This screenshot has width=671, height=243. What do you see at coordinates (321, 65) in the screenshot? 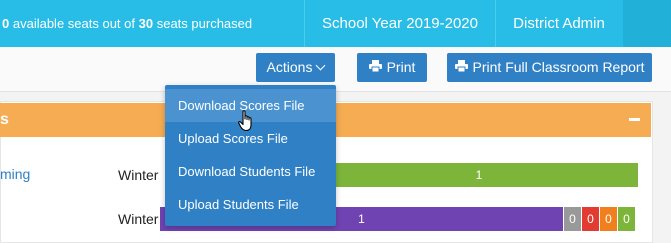
I see `chevron-down-icon` at bounding box center [321, 65].